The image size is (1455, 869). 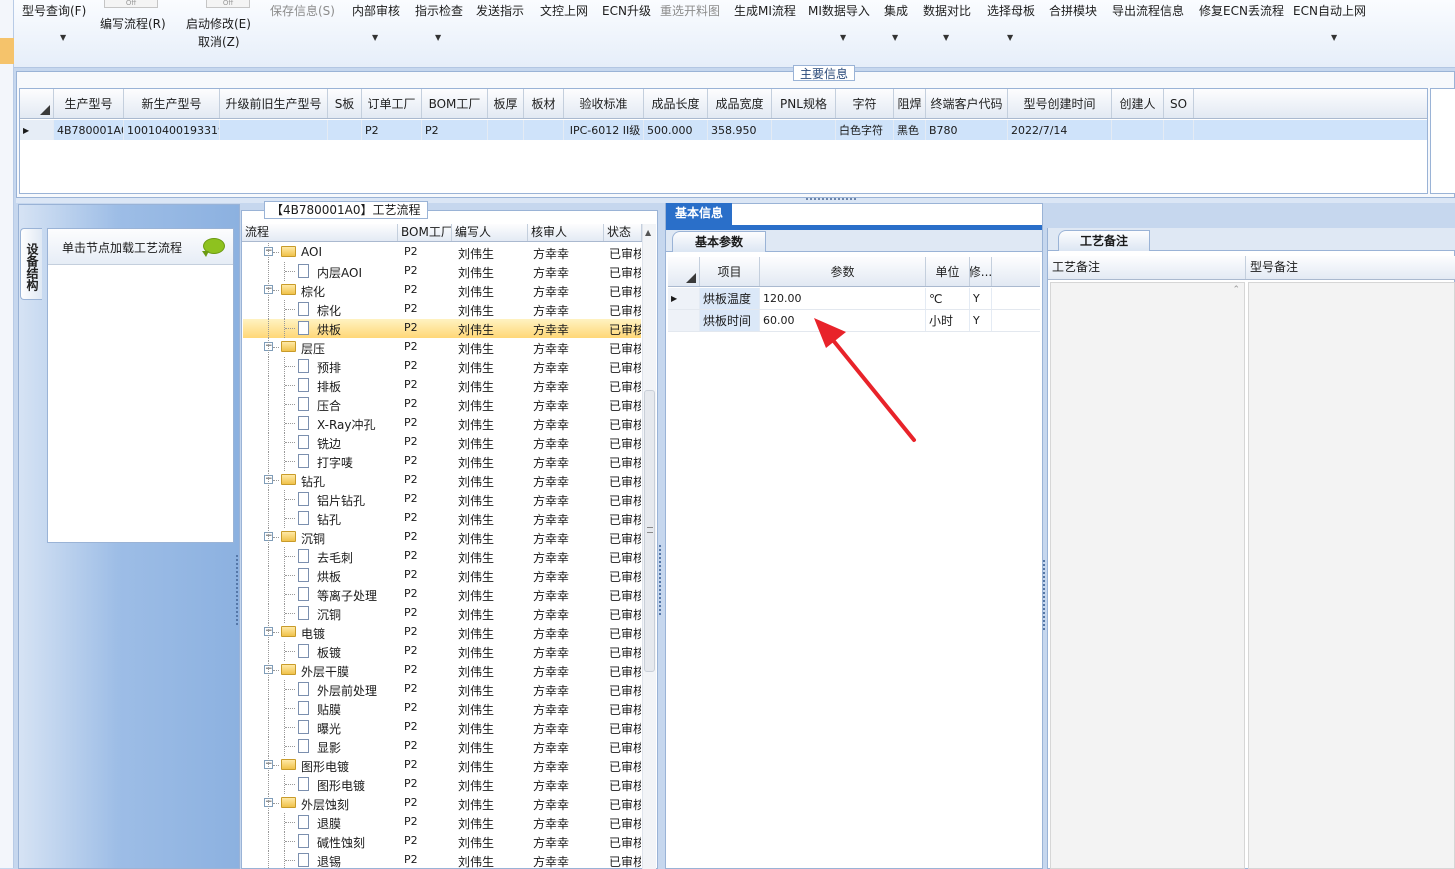 I want to click on tree-column-header: BOM工厂, so click(x=425, y=232).